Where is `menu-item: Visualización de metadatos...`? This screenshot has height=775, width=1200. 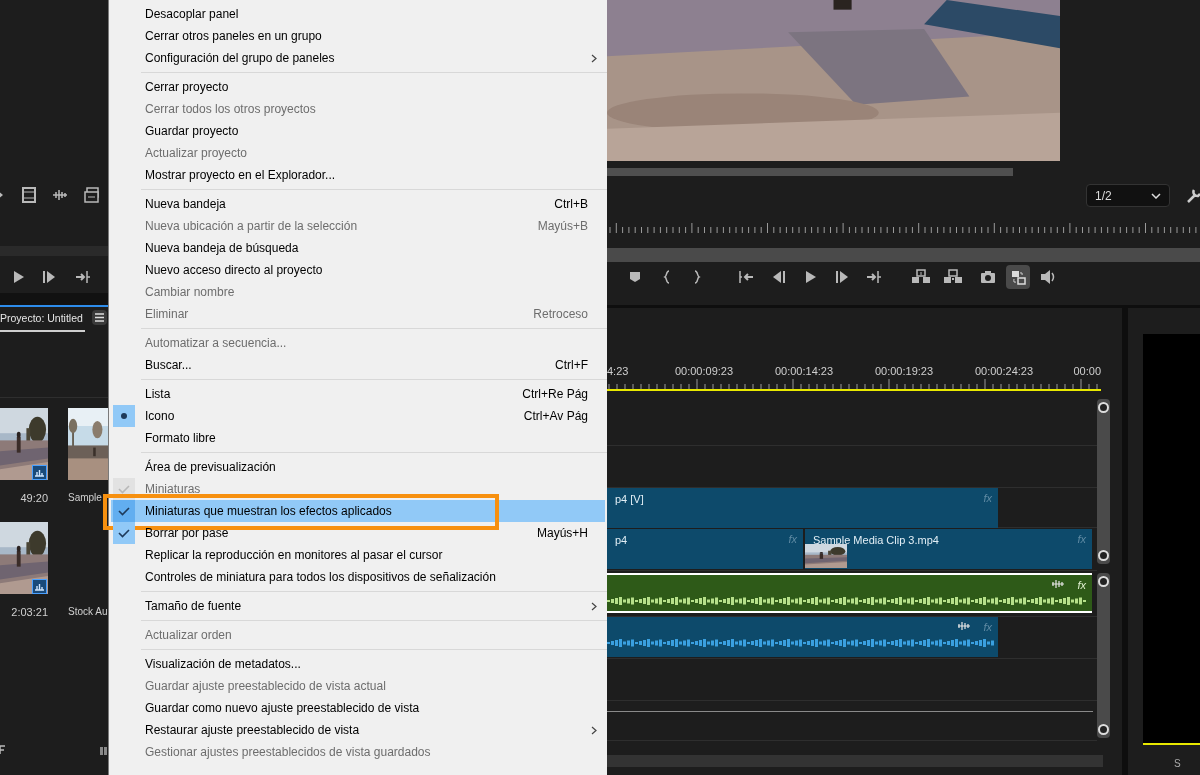 menu-item: Visualización de metadatos... is located at coordinates (358, 664).